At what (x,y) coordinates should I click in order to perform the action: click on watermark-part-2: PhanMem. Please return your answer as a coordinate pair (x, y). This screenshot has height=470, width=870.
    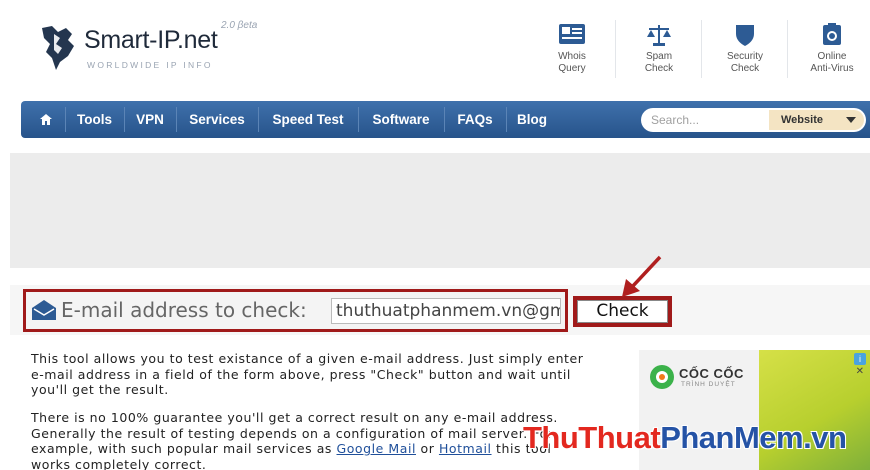
    Looking at the image, I should click on (732, 437).